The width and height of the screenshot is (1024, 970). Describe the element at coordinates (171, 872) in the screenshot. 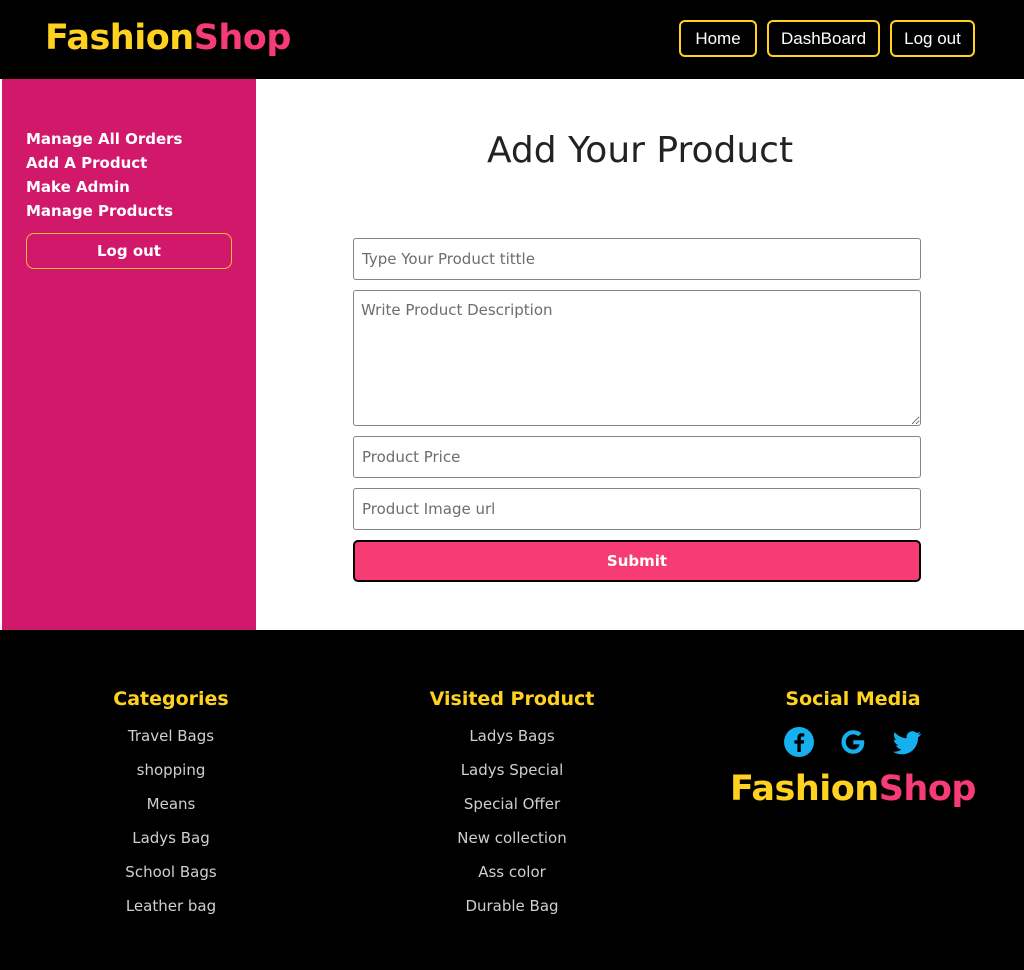

I see `footer-category-item: School Bags` at that location.